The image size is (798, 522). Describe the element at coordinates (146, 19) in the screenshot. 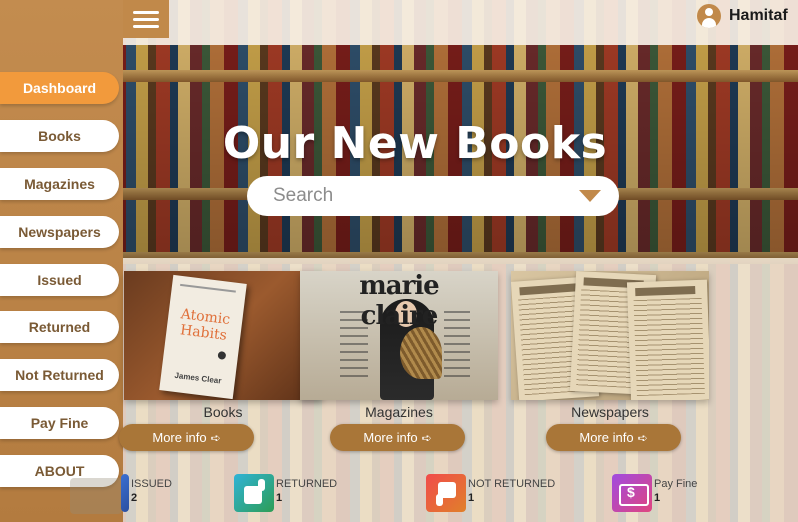

I see `menu-icon` at that location.